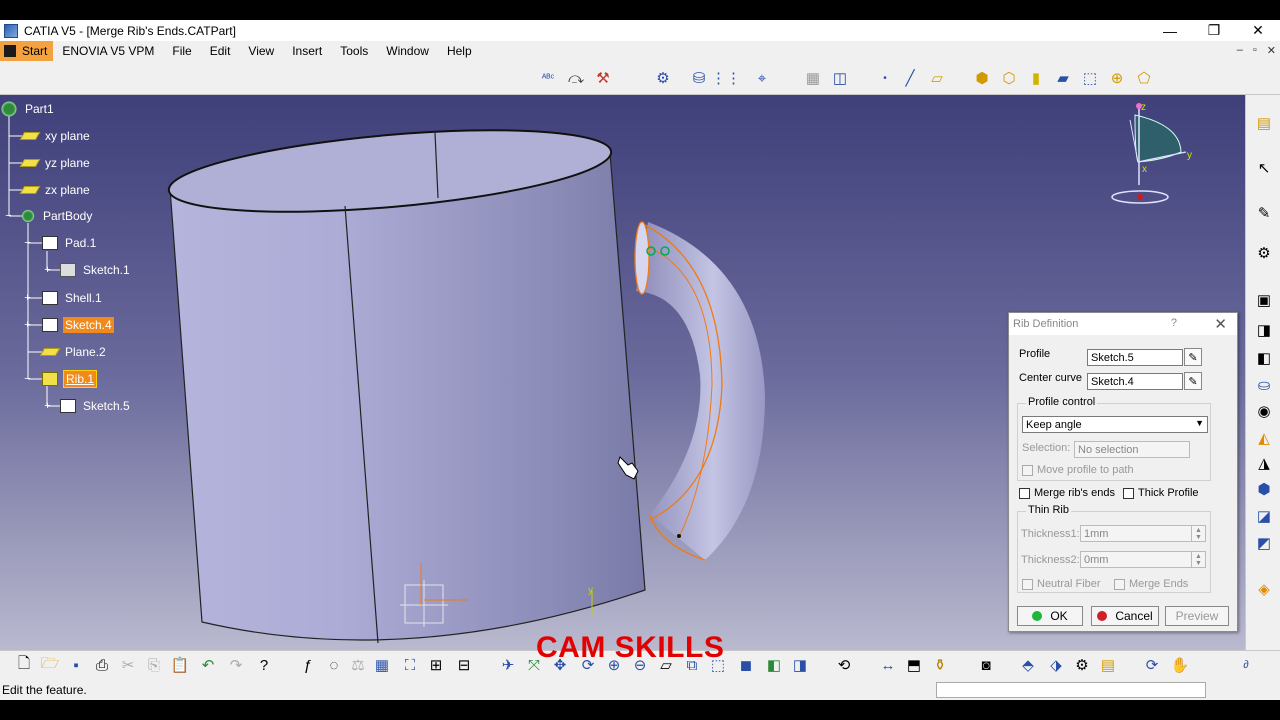 This screenshot has width=1280, height=720. Describe the element at coordinates (940, 665) in the screenshot. I see `apply-material-icon: ⚱` at that location.